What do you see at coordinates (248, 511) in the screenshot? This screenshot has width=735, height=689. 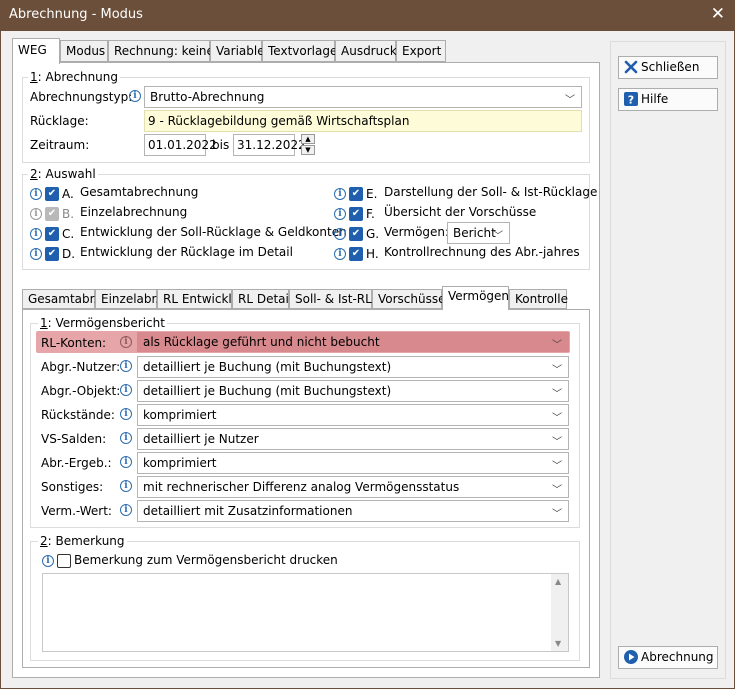 I see `verm-wert-value: detailliert mit Zusatzinformationen` at bounding box center [248, 511].